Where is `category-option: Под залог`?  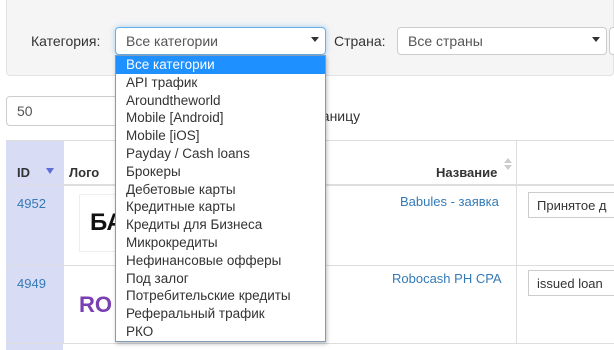
category-option: Под залог is located at coordinates (220, 279).